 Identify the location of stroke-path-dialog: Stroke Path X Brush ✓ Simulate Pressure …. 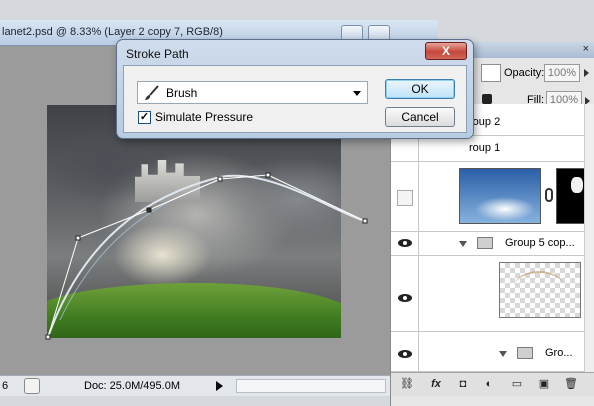
(295, 89).